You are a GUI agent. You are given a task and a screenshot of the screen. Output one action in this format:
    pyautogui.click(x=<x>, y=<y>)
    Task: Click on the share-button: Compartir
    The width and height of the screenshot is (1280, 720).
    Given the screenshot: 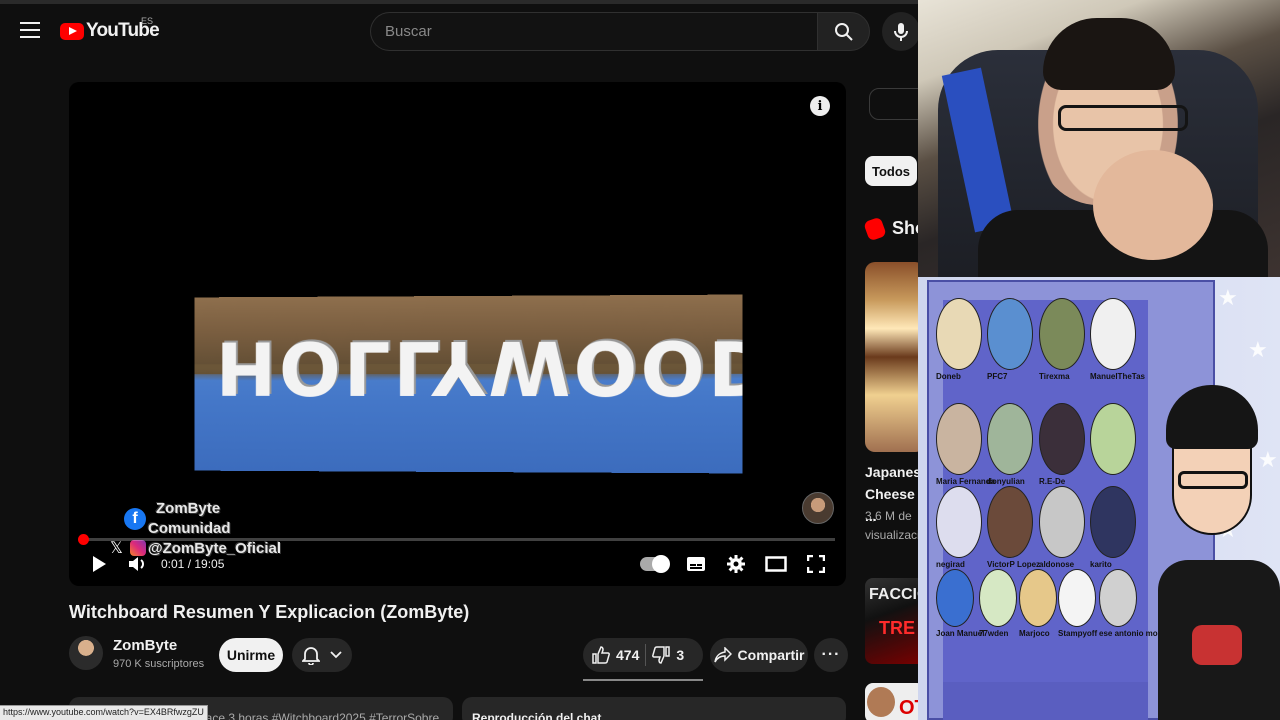 What is the action you would take?
    pyautogui.click(x=759, y=655)
    